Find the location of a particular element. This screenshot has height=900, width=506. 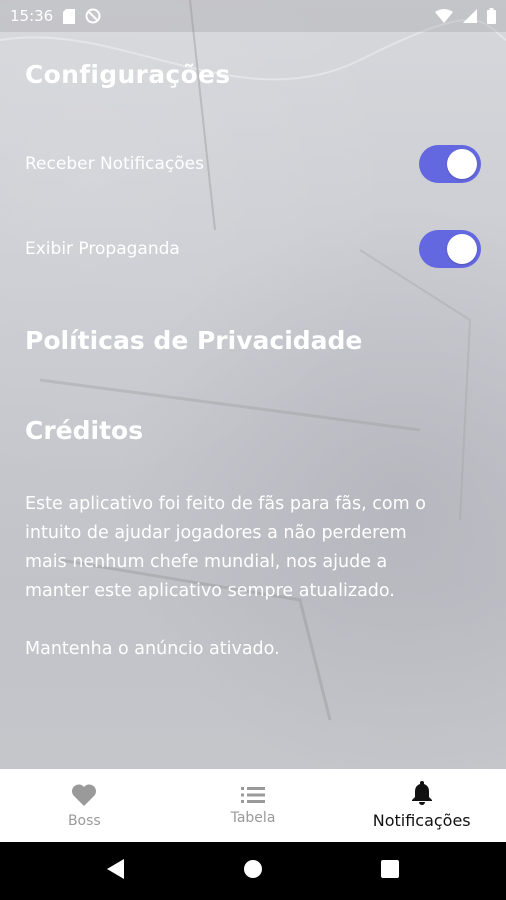

sd-card-icon is located at coordinates (69, 16).